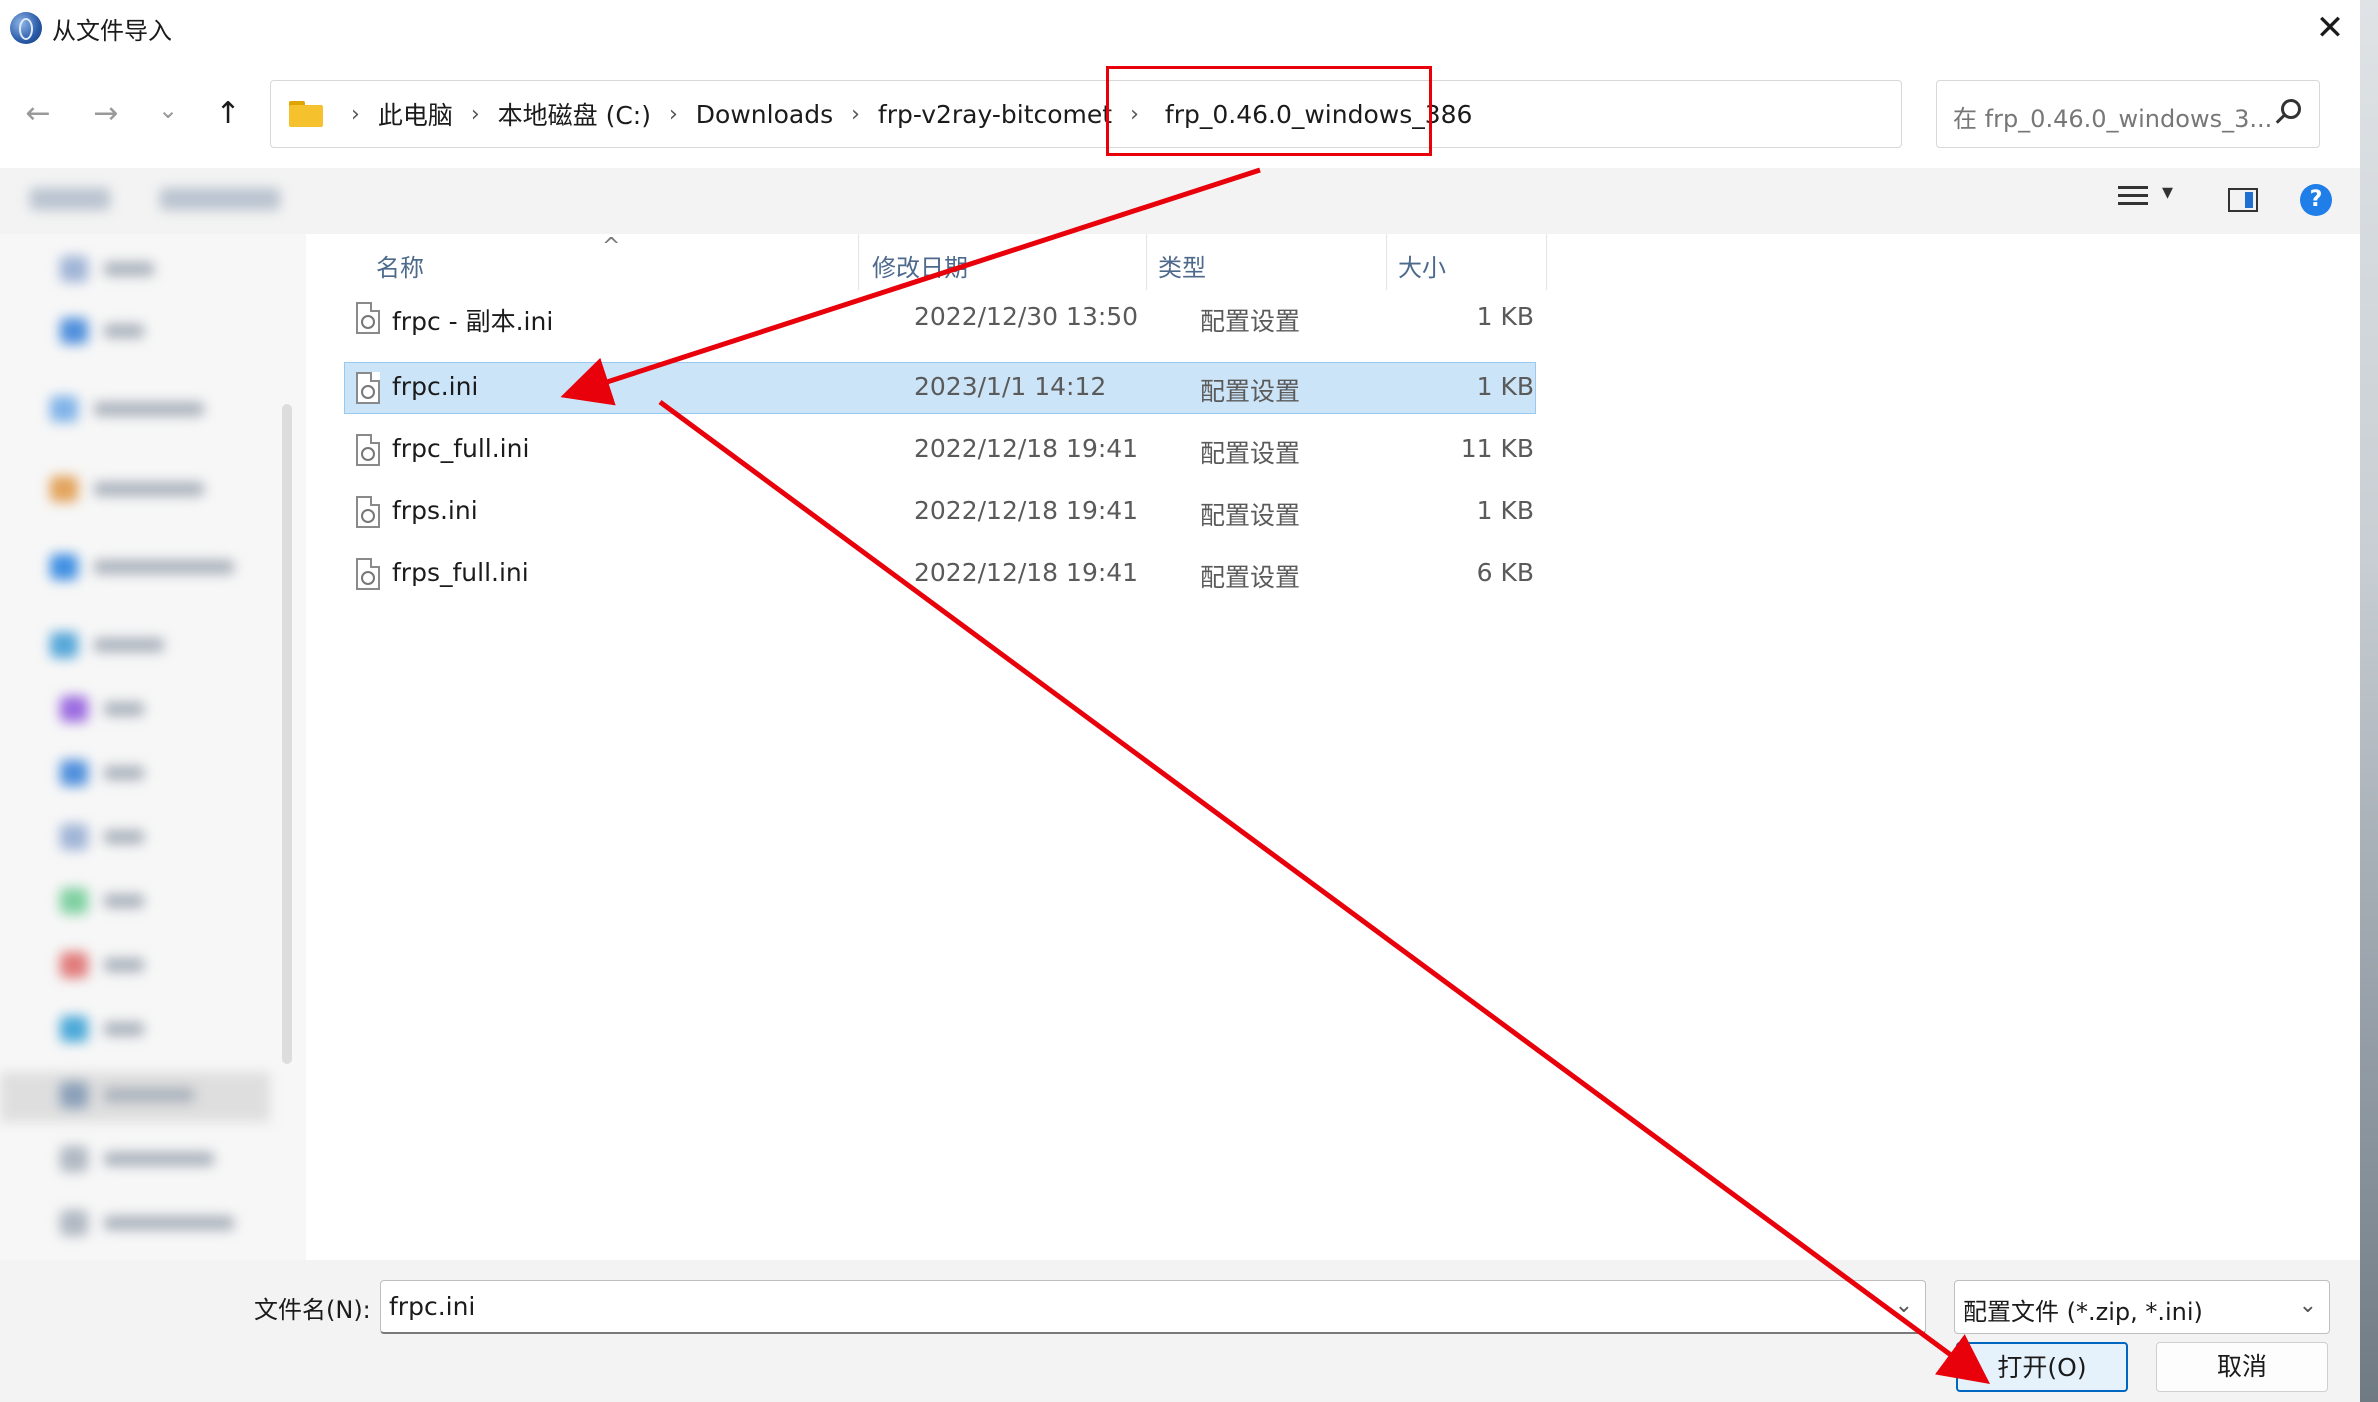 The height and width of the screenshot is (1402, 2378). Describe the element at coordinates (106, 114) in the screenshot. I see `forward-arrow-icon: →` at that location.